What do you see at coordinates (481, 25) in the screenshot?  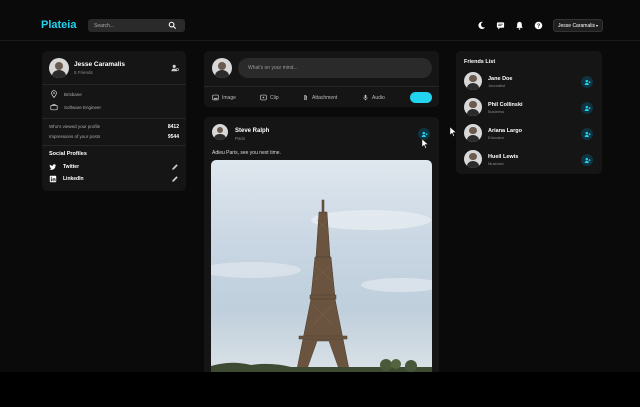 I see `moon-icon` at bounding box center [481, 25].